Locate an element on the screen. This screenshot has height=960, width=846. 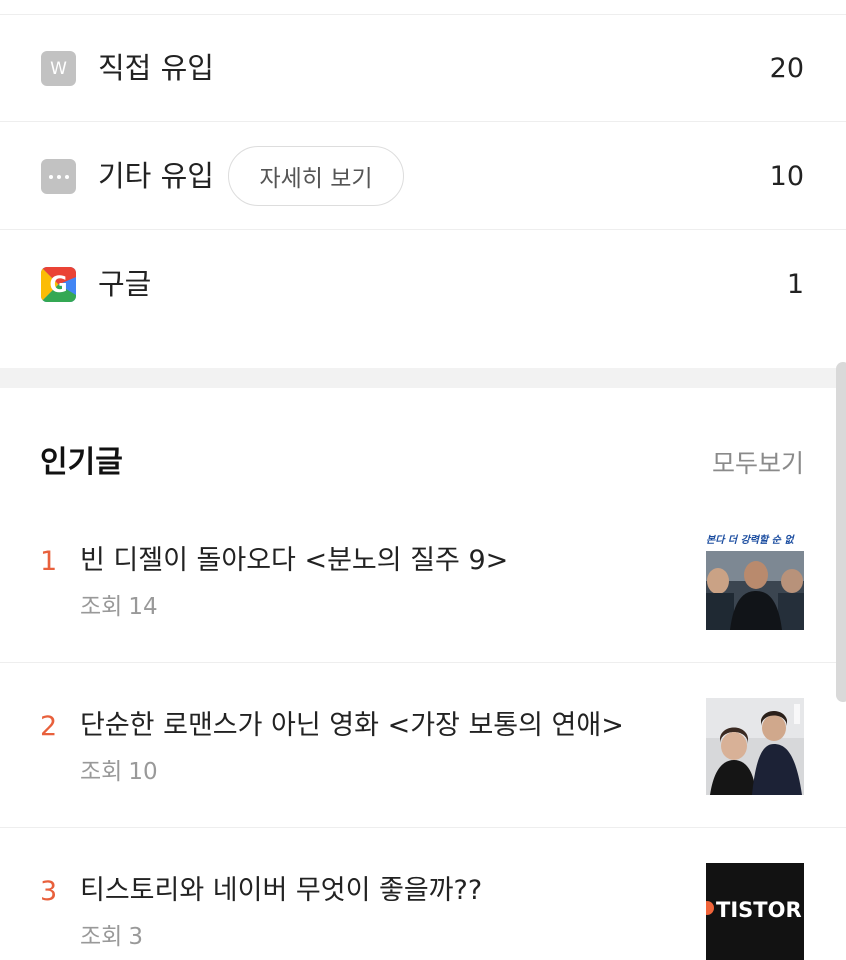
views-count: 14 is located at coordinates (143, 607).